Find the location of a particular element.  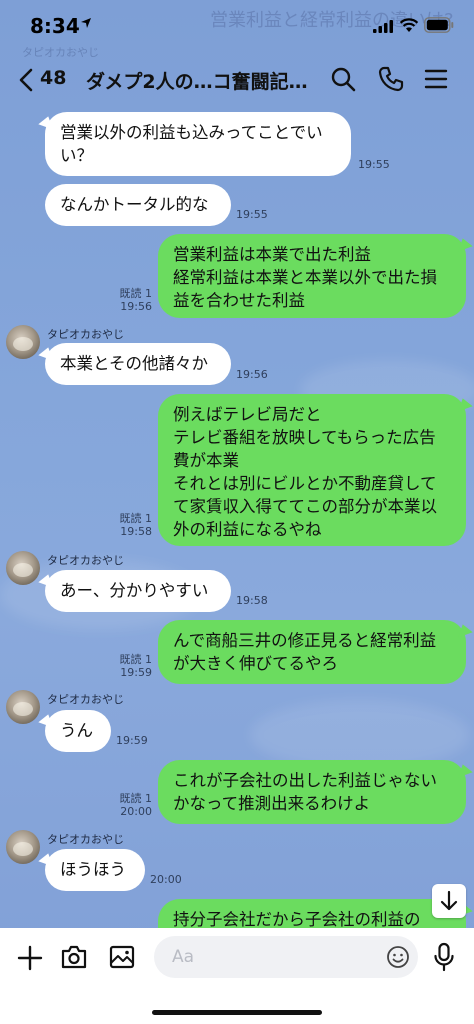

mic-icon is located at coordinates (444, 957).